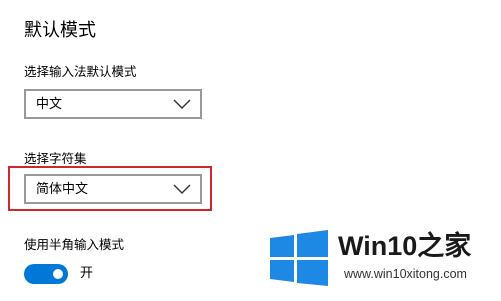 The height and width of the screenshot is (301, 501). Describe the element at coordinates (55, 158) in the screenshot. I see `charset-label: 选择字符集` at that location.